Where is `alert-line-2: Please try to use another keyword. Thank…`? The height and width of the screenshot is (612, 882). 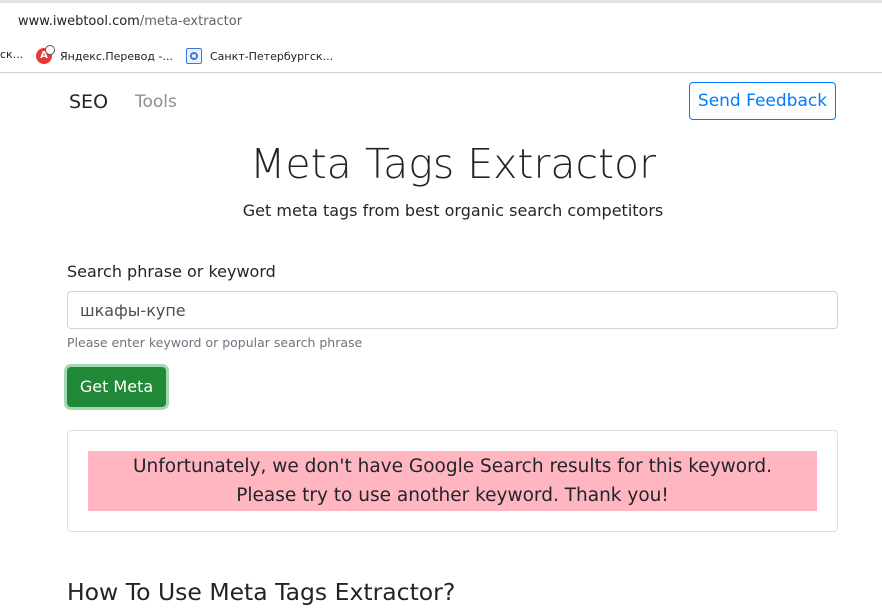 alert-line-2: Please try to use another keyword. Thank… is located at coordinates (452, 495).